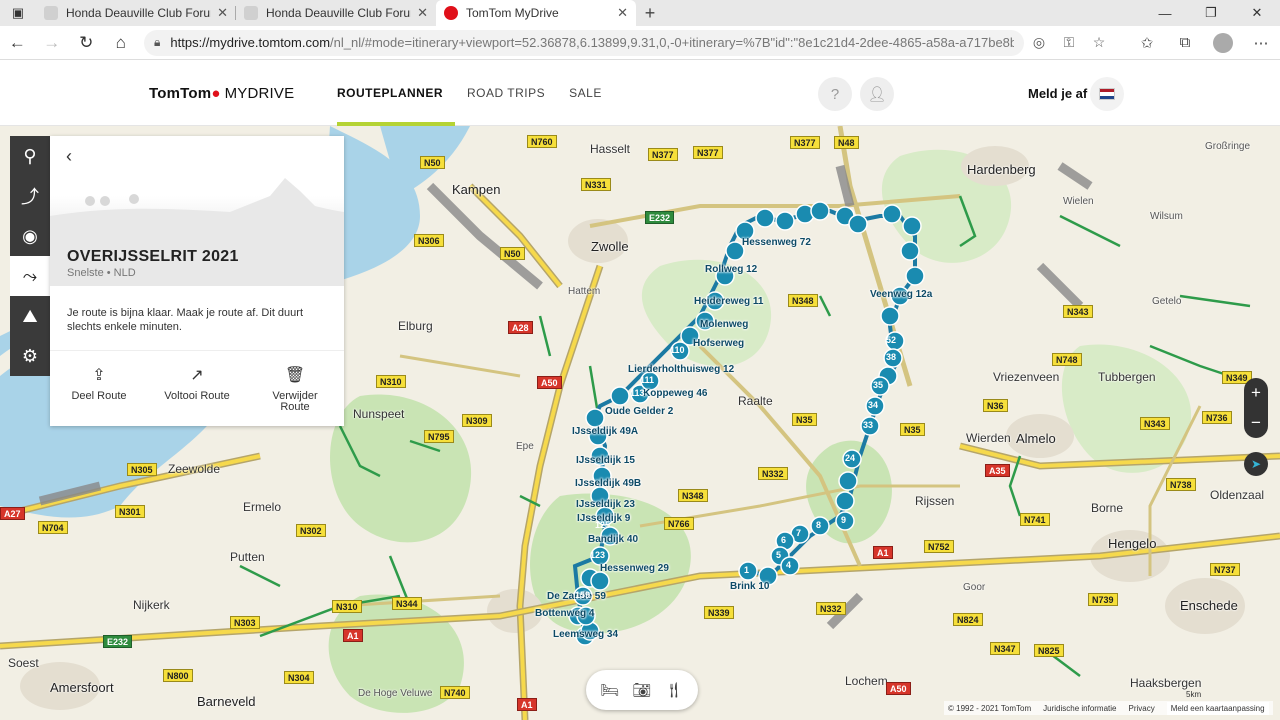 The height and width of the screenshot is (720, 1280). Describe the element at coordinates (52, 43) in the screenshot. I see `forward-icon: →` at that location.